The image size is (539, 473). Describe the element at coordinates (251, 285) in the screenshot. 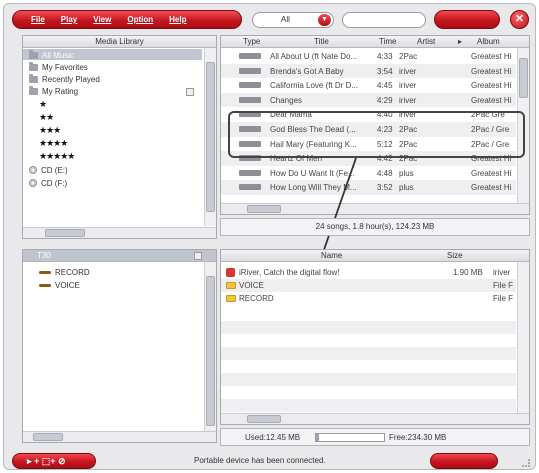

I see `file-name: VOICE` at that location.